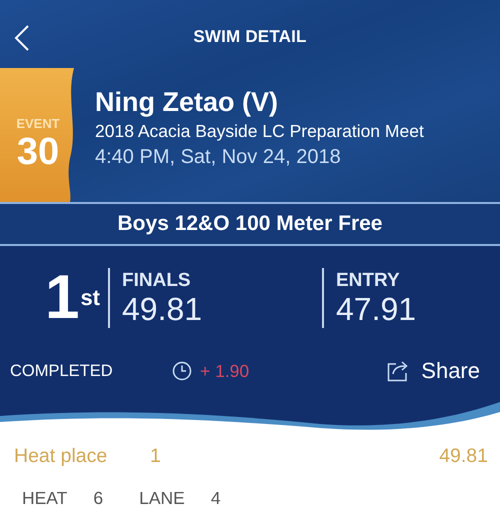 This screenshot has width=500, height=517. What do you see at coordinates (215, 498) in the screenshot?
I see `detail-value: 4` at bounding box center [215, 498].